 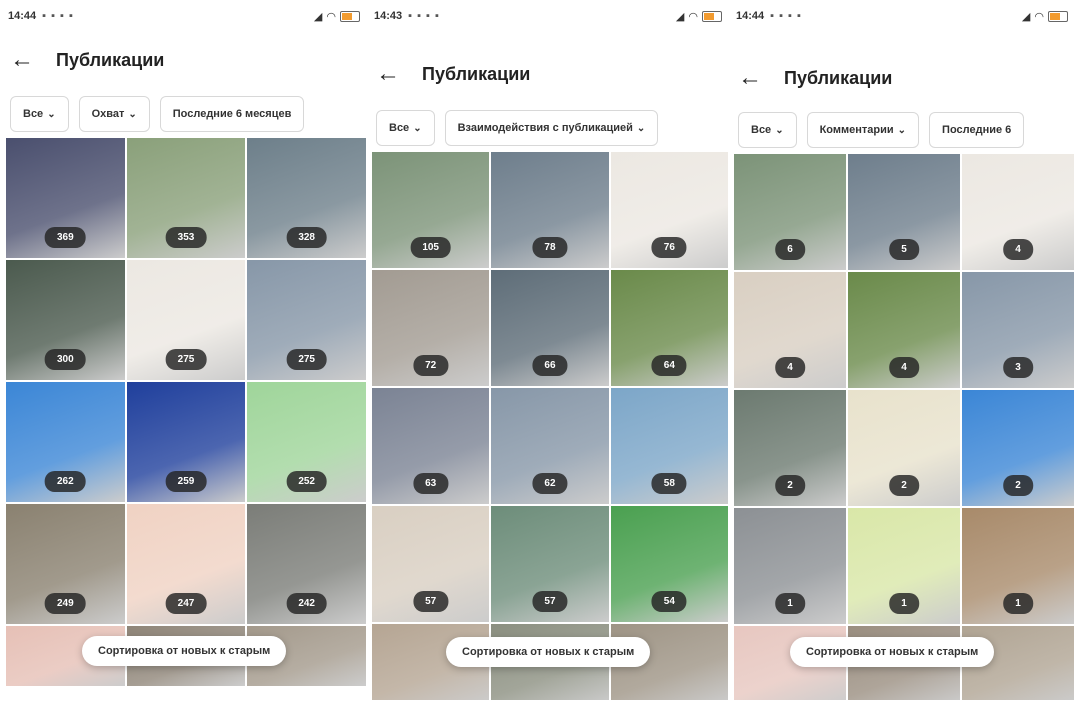 What do you see at coordinates (548, 16) in the screenshot?
I see `status-bar: 14:43 ▪ ▪ ▪ ▪ ◢ ◠` at bounding box center [548, 16].